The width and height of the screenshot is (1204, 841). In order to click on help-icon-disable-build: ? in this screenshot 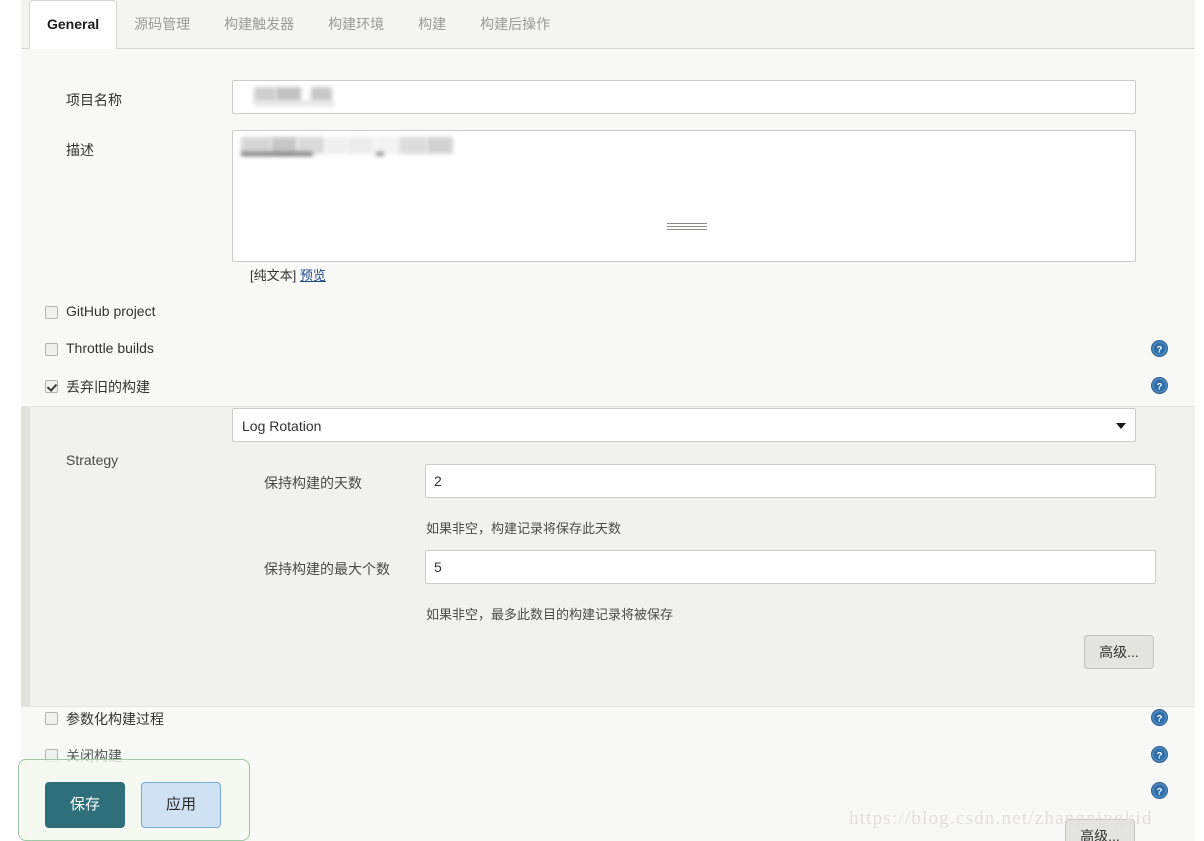, I will do `click(1159, 754)`.